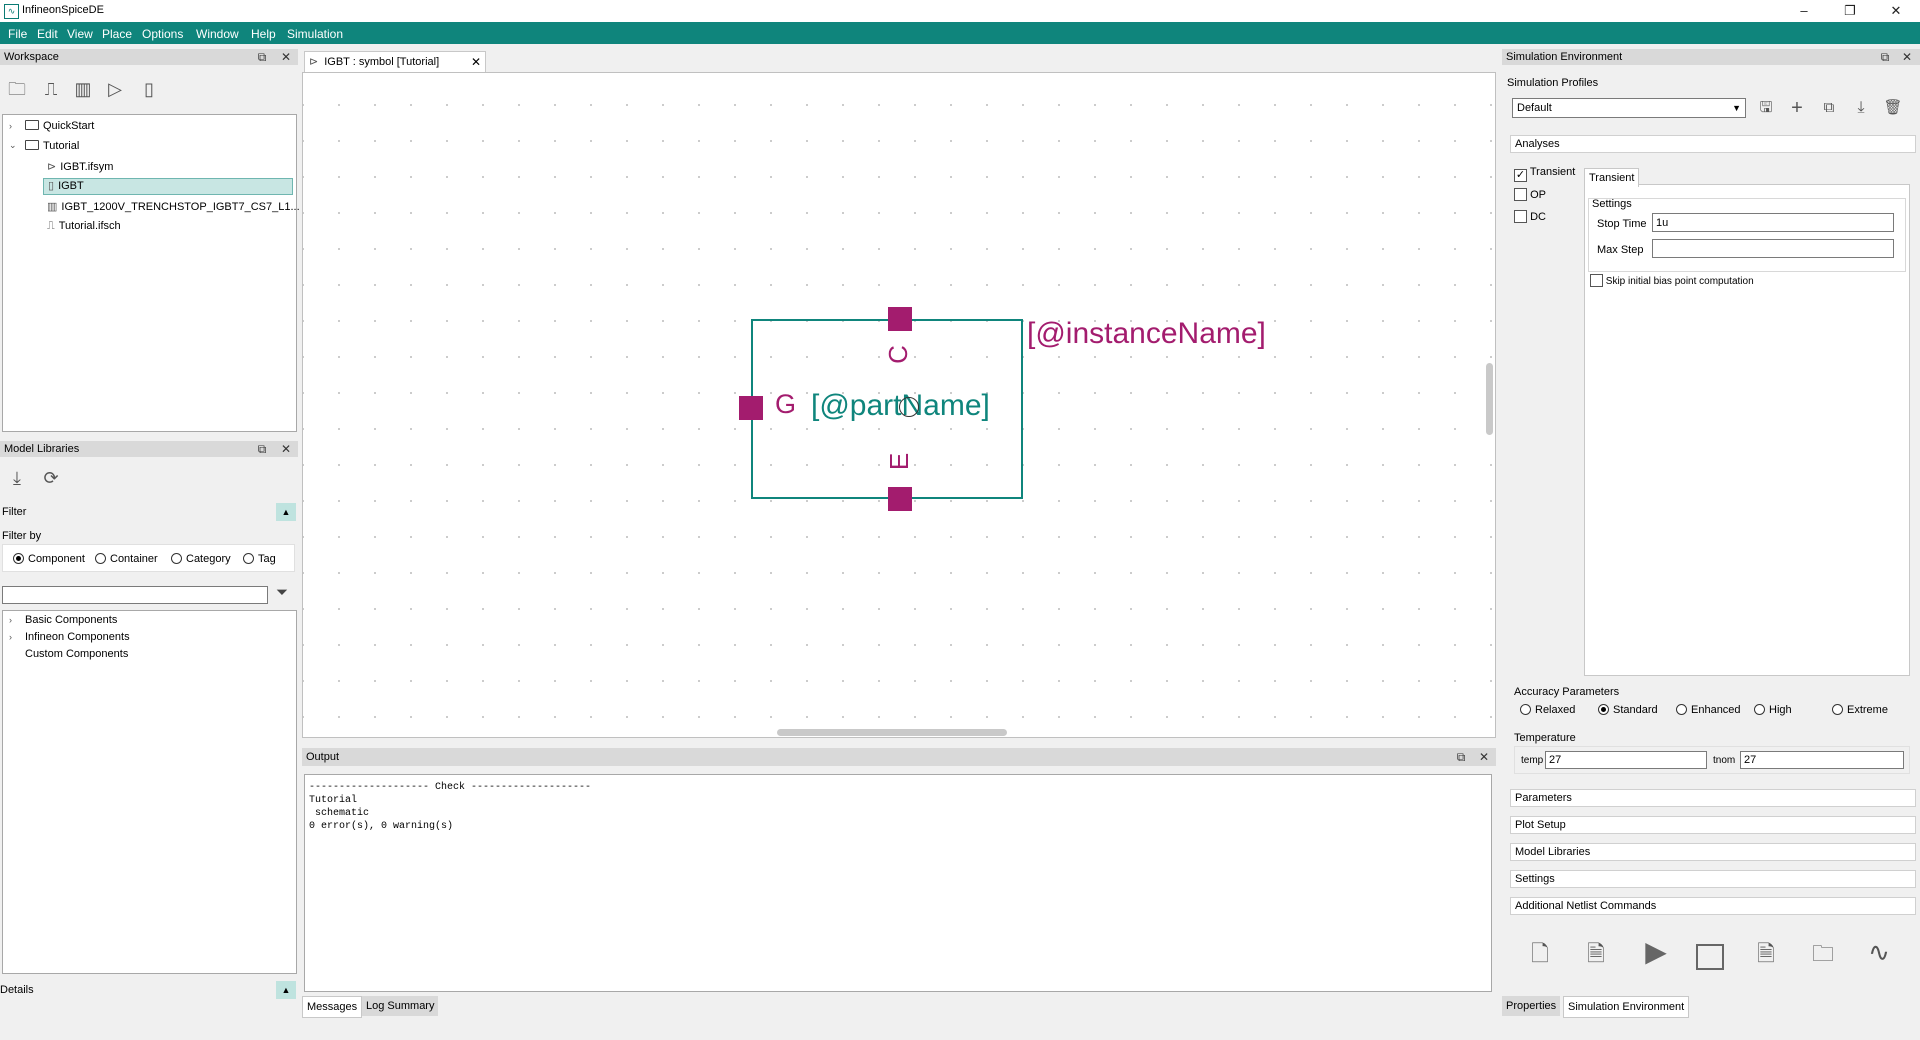 The image size is (1920, 1040). I want to click on analysis-dc: DC, so click(1530, 216).